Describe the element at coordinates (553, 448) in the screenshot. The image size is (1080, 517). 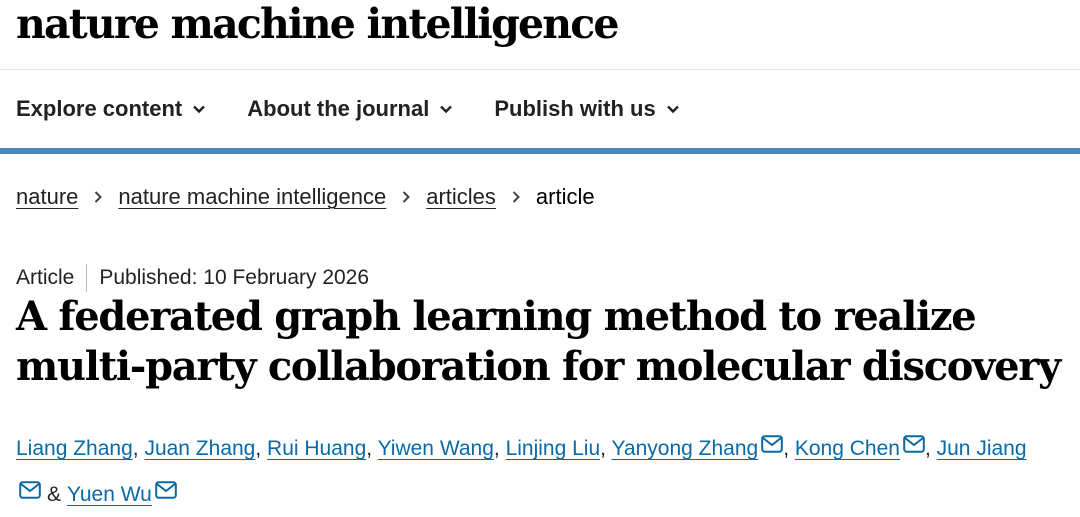
I see `author-link: Linjing Liu` at that location.